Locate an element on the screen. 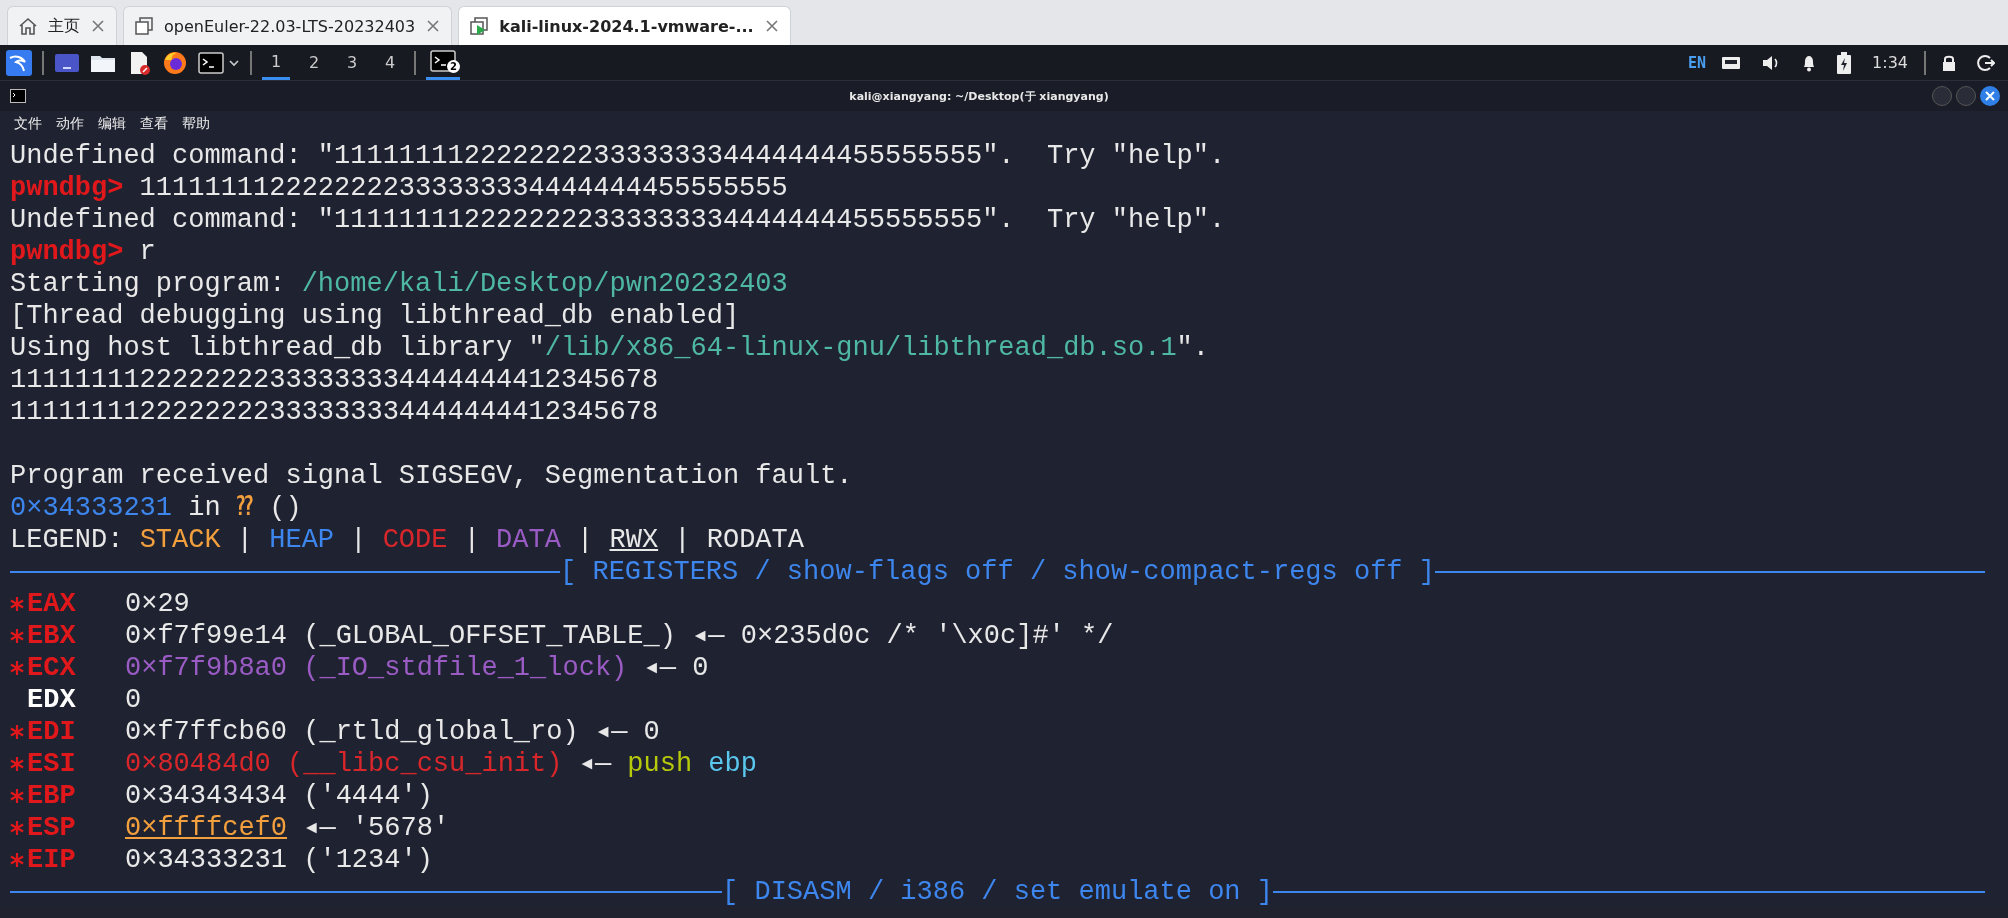 The image size is (2008, 918). workspace-button: 4 is located at coordinates (390, 62).